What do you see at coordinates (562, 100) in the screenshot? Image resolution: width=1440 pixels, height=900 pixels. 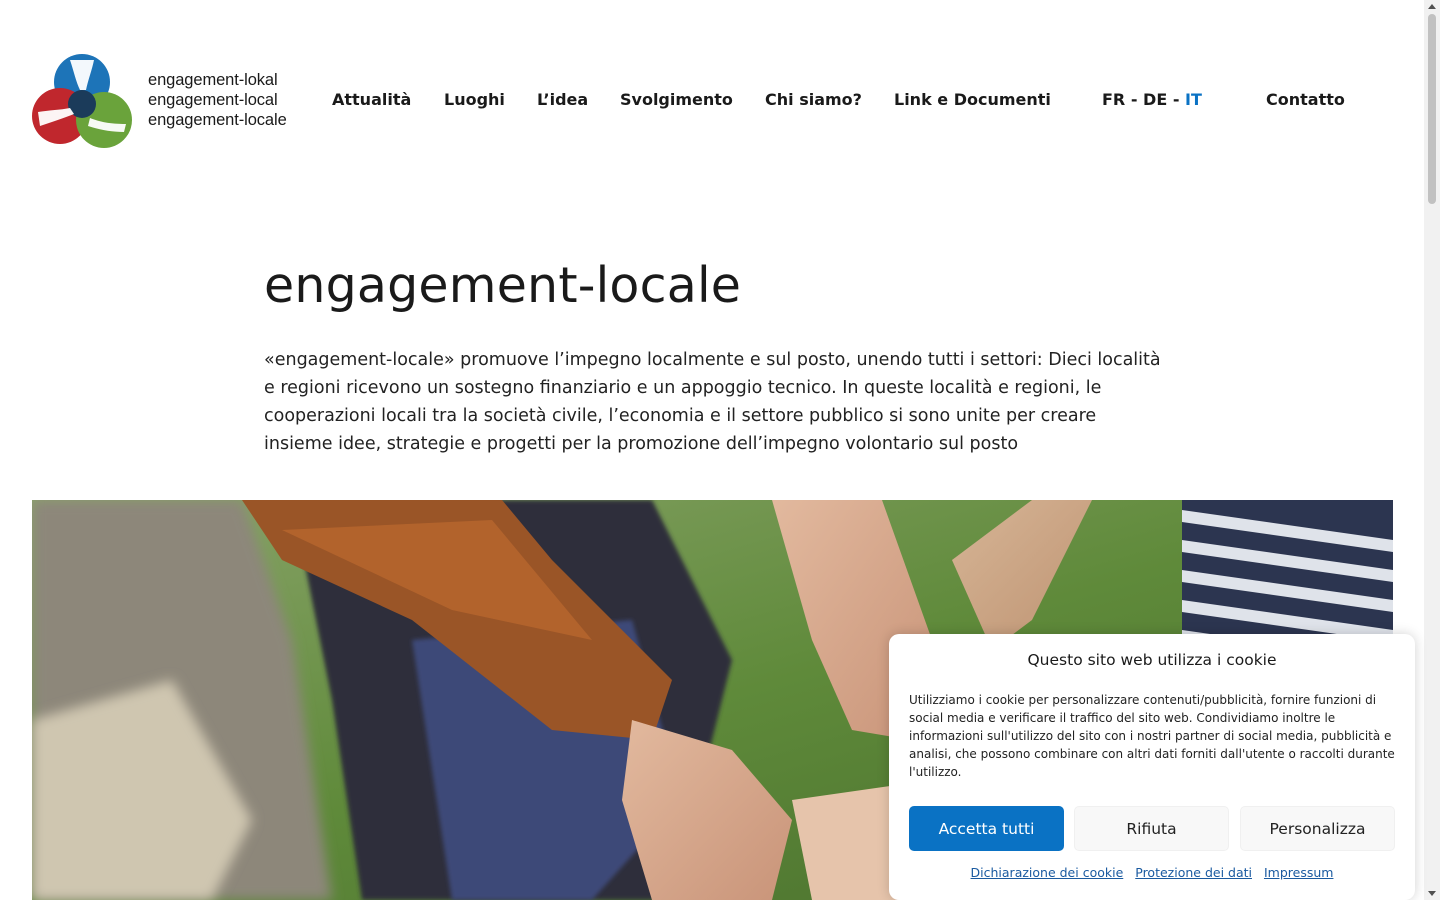 I see `nav-item-idea: L’idea` at bounding box center [562, 100].